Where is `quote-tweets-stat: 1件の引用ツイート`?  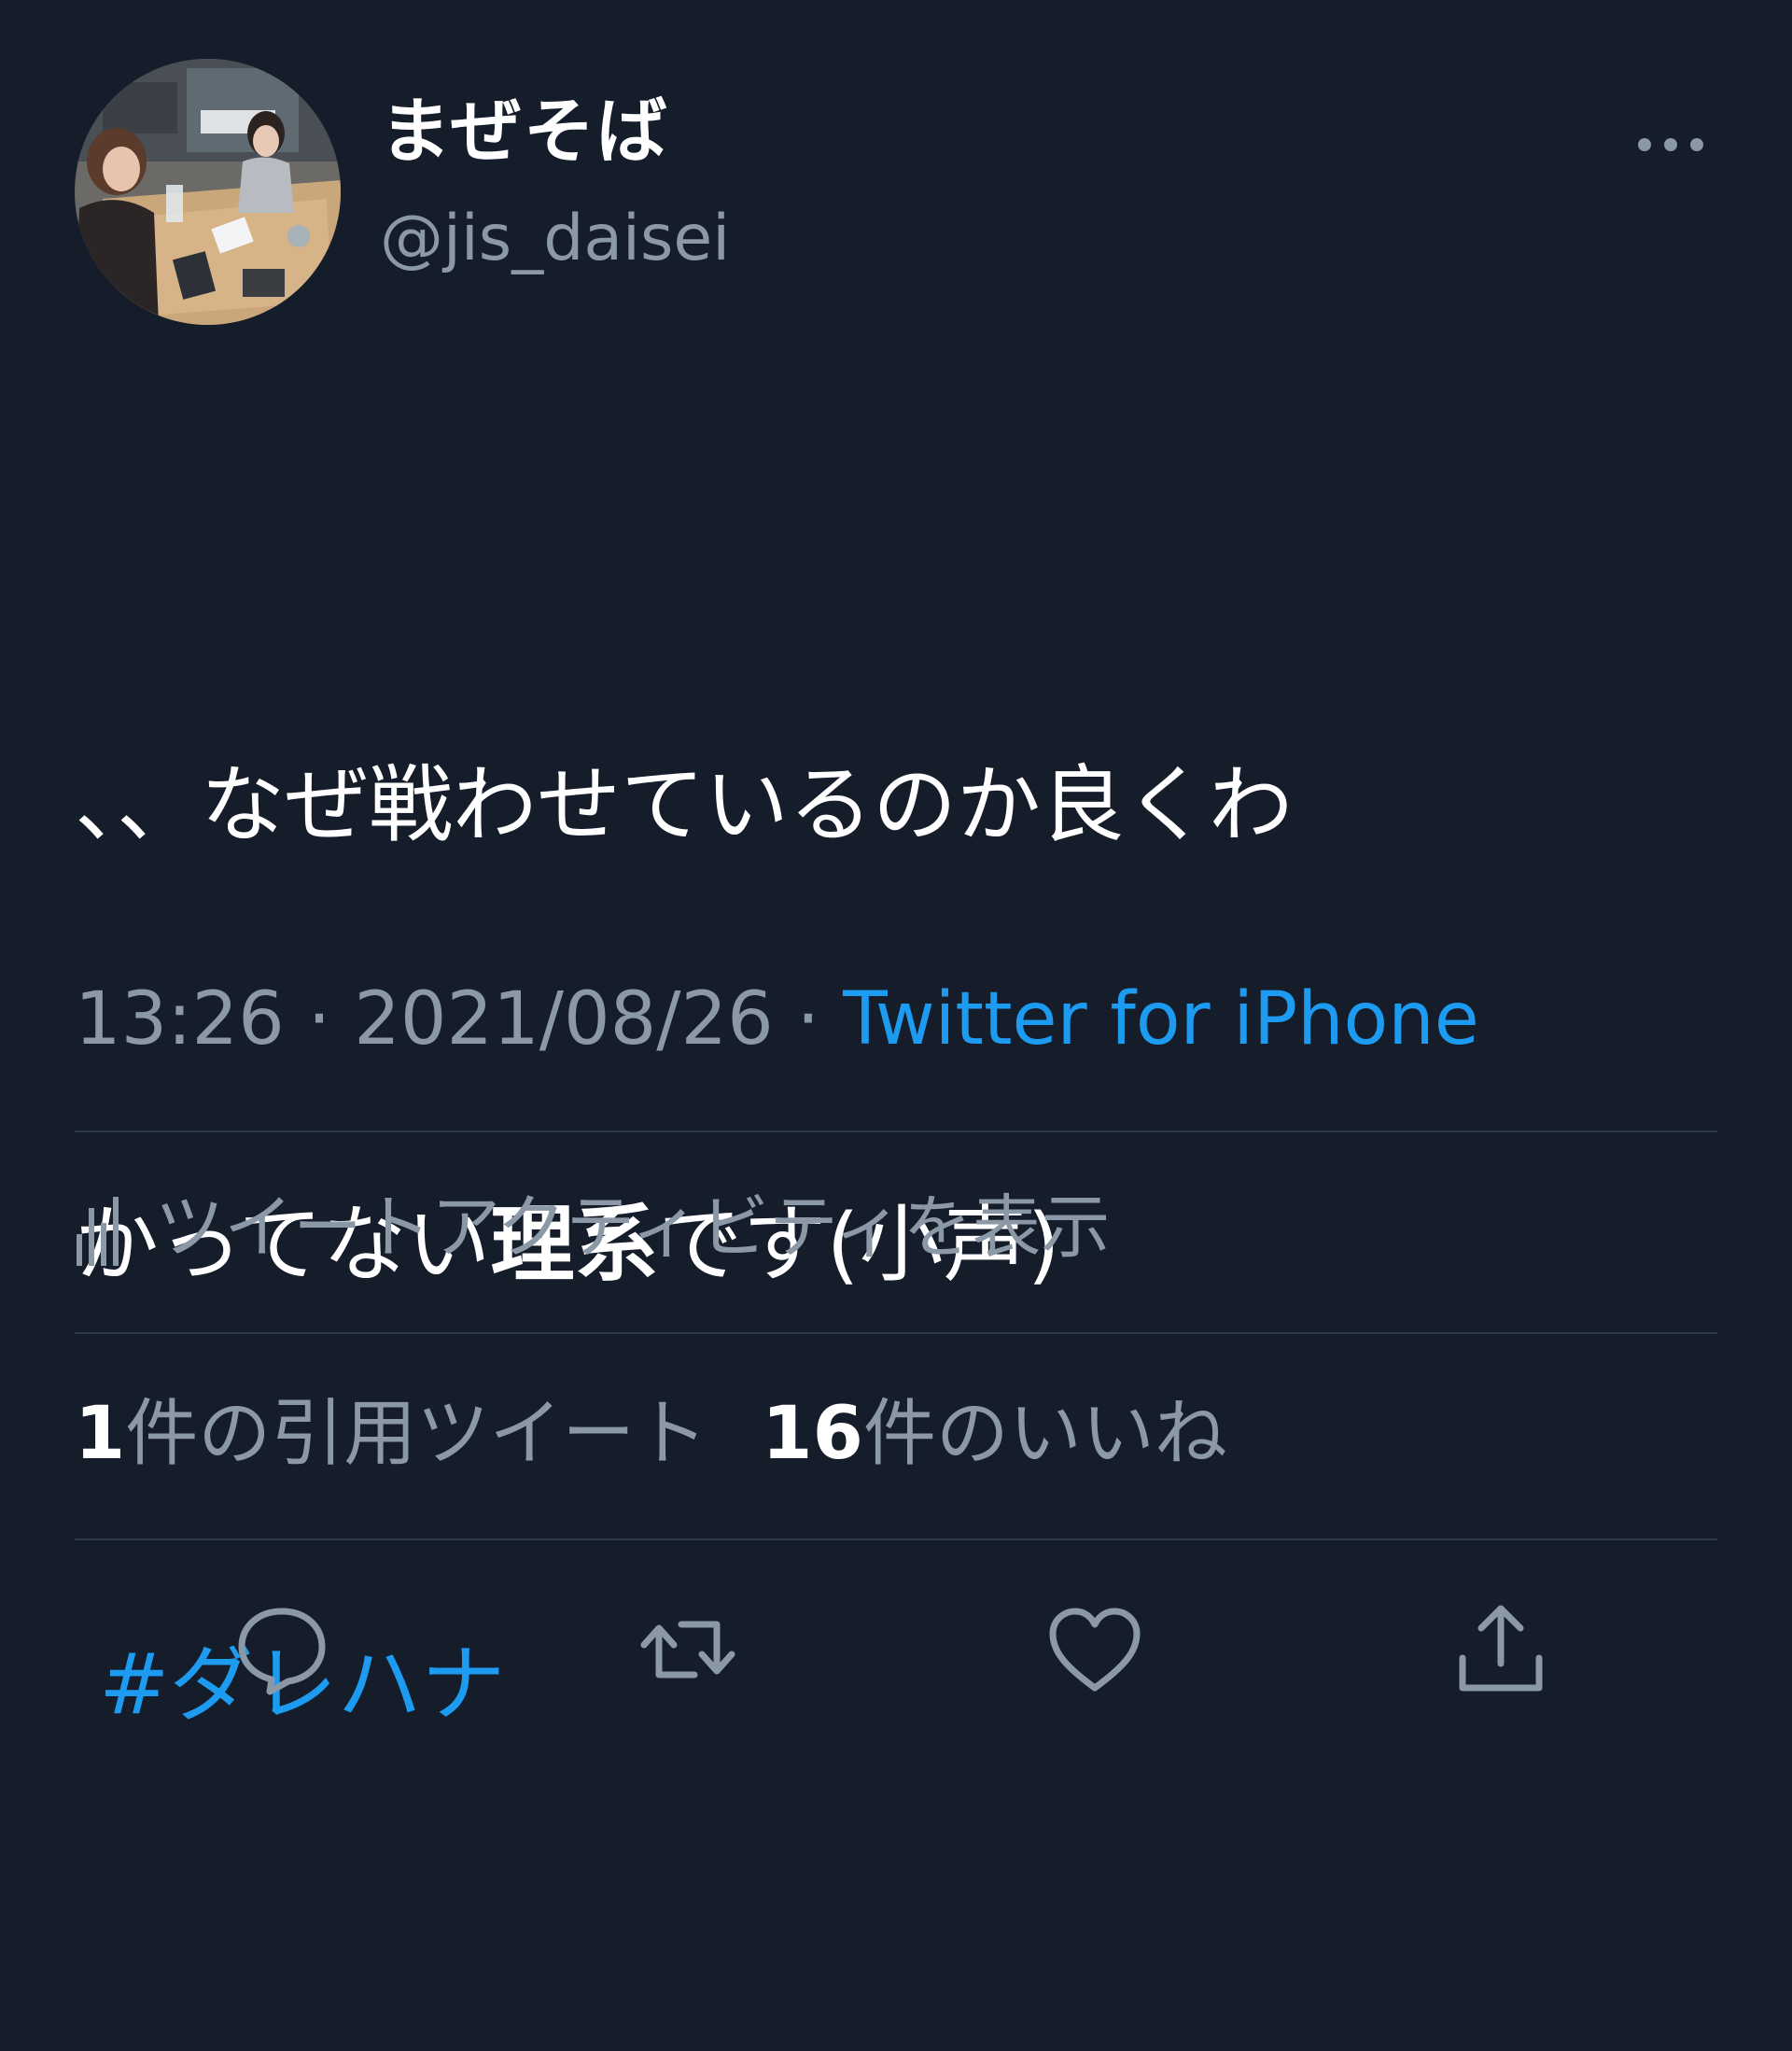 quote-tweets-stat: 1件の引用ツイート is located at coordinates (391, 1434).